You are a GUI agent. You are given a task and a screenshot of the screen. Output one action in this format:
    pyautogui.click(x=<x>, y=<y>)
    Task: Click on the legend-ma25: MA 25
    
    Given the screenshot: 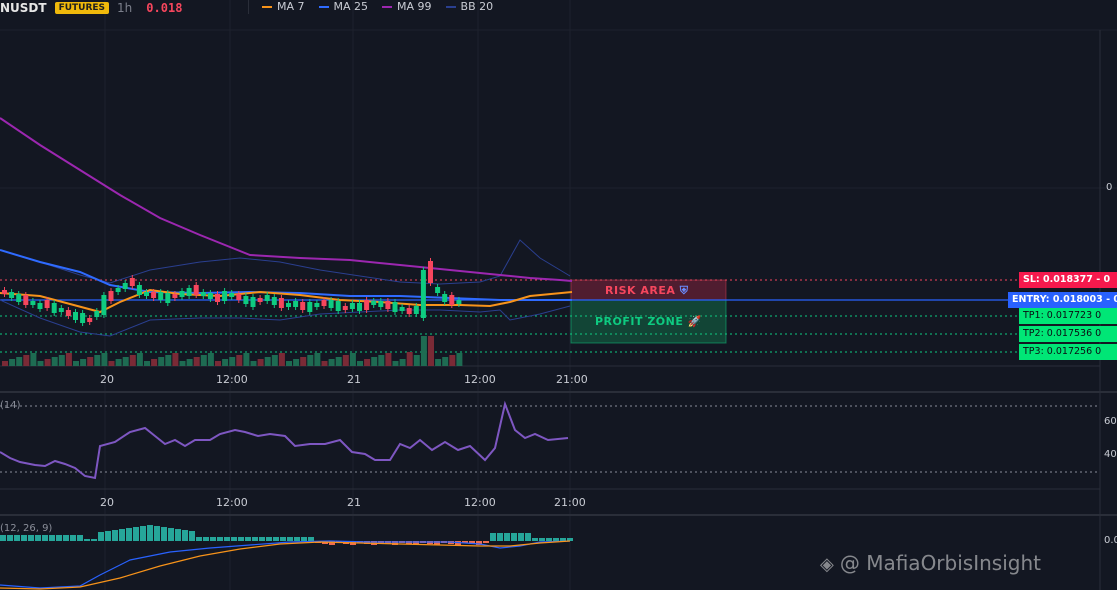 What is the action you would take?
    pyautogui.click(x=343, y=6)
    